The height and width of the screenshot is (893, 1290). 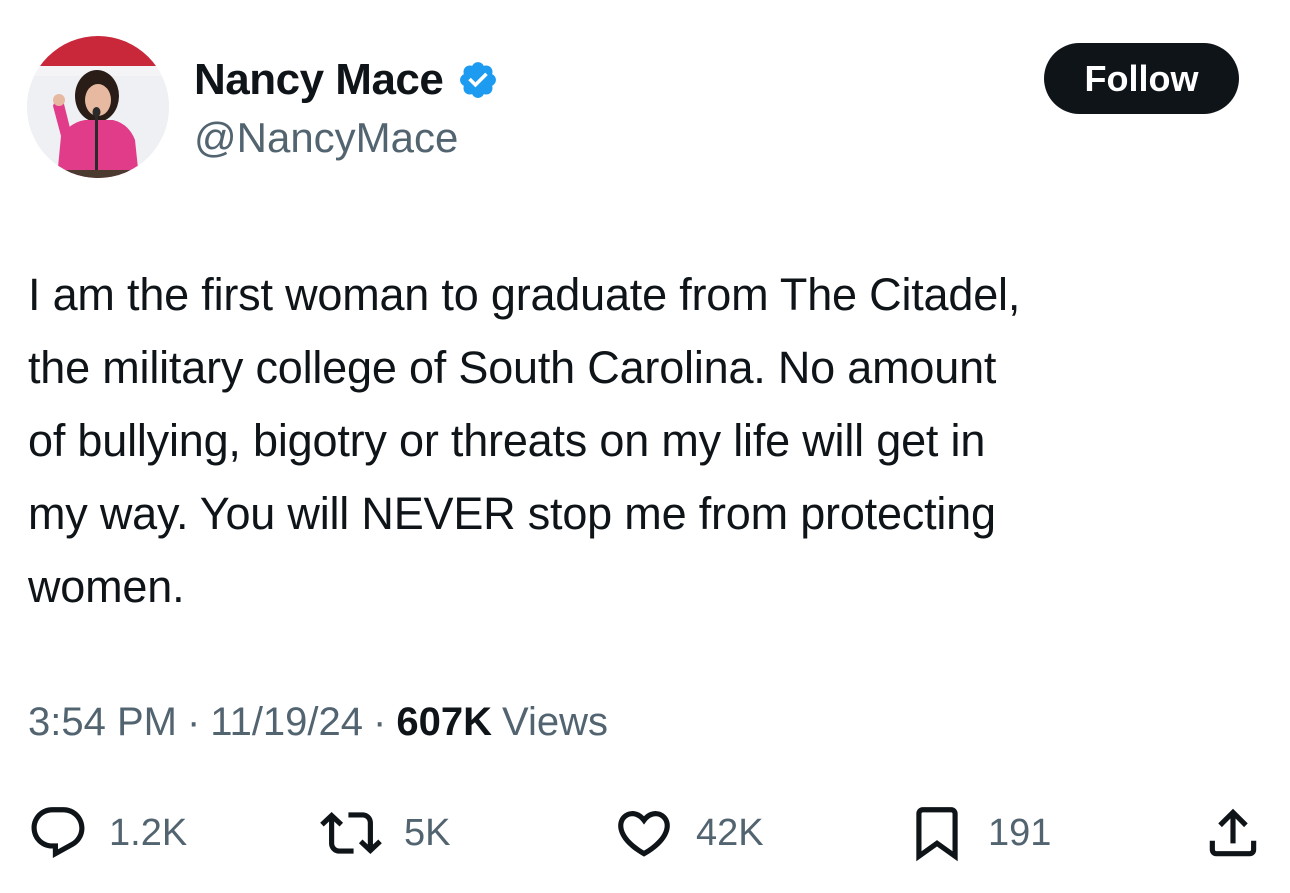 I want to click on verified-badge-icon, so click(x=478, y=80).